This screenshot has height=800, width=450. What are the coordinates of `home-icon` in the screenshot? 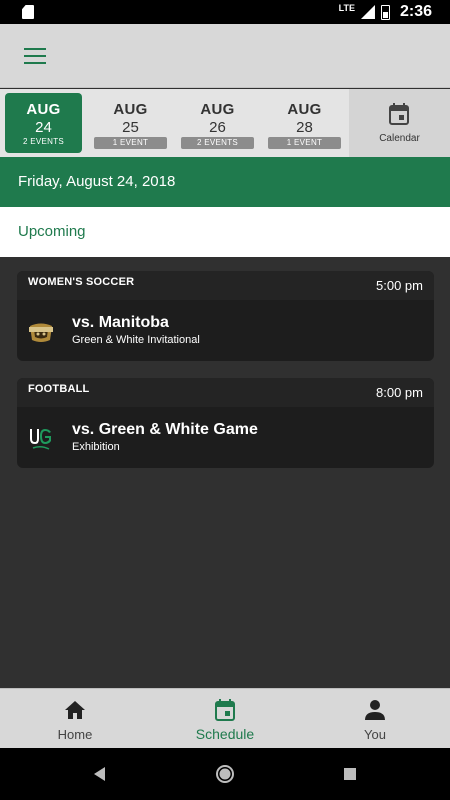 It's located at (75, 710).